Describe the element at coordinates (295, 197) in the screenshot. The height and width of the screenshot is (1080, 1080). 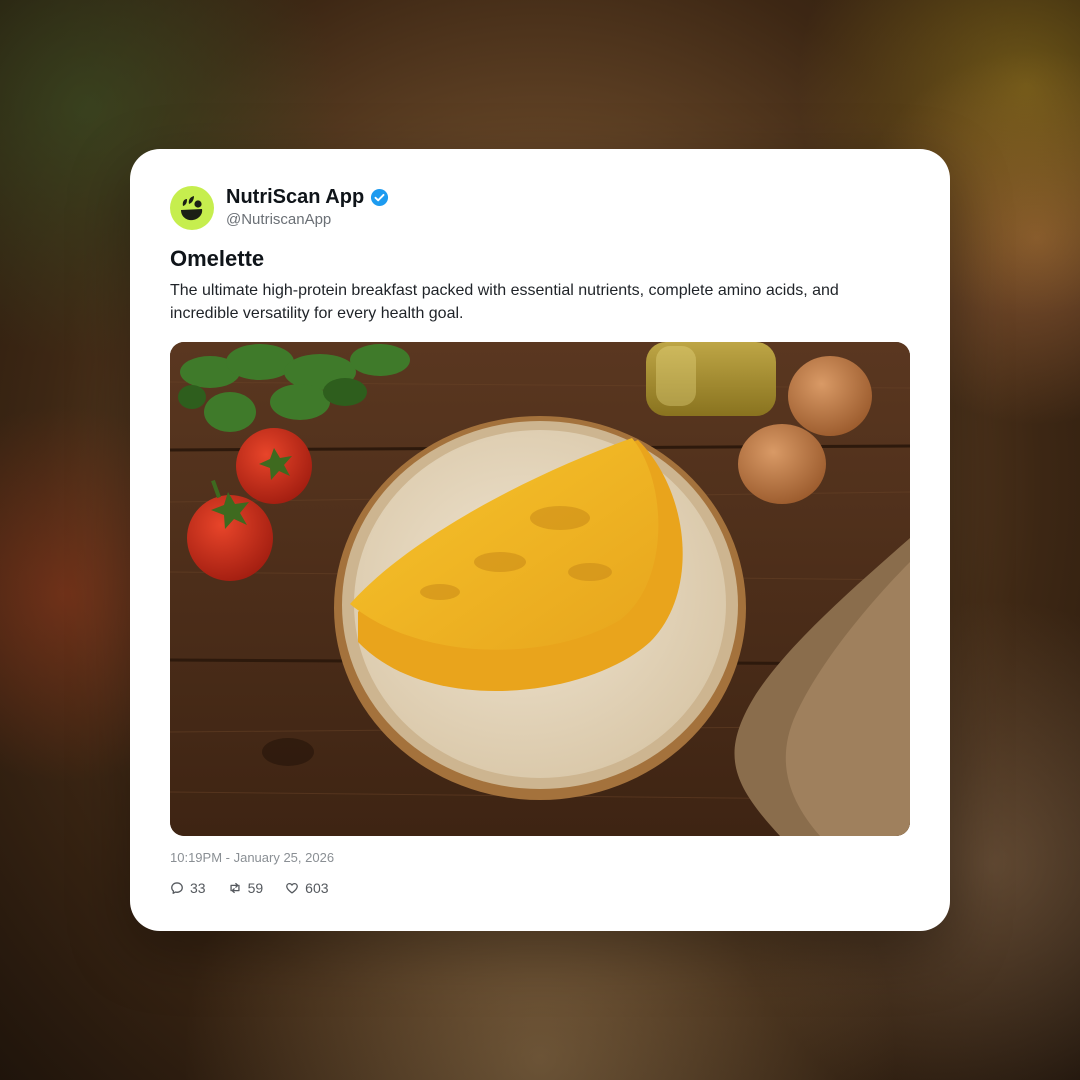
I see `author-name: NutriScan App` at that location.